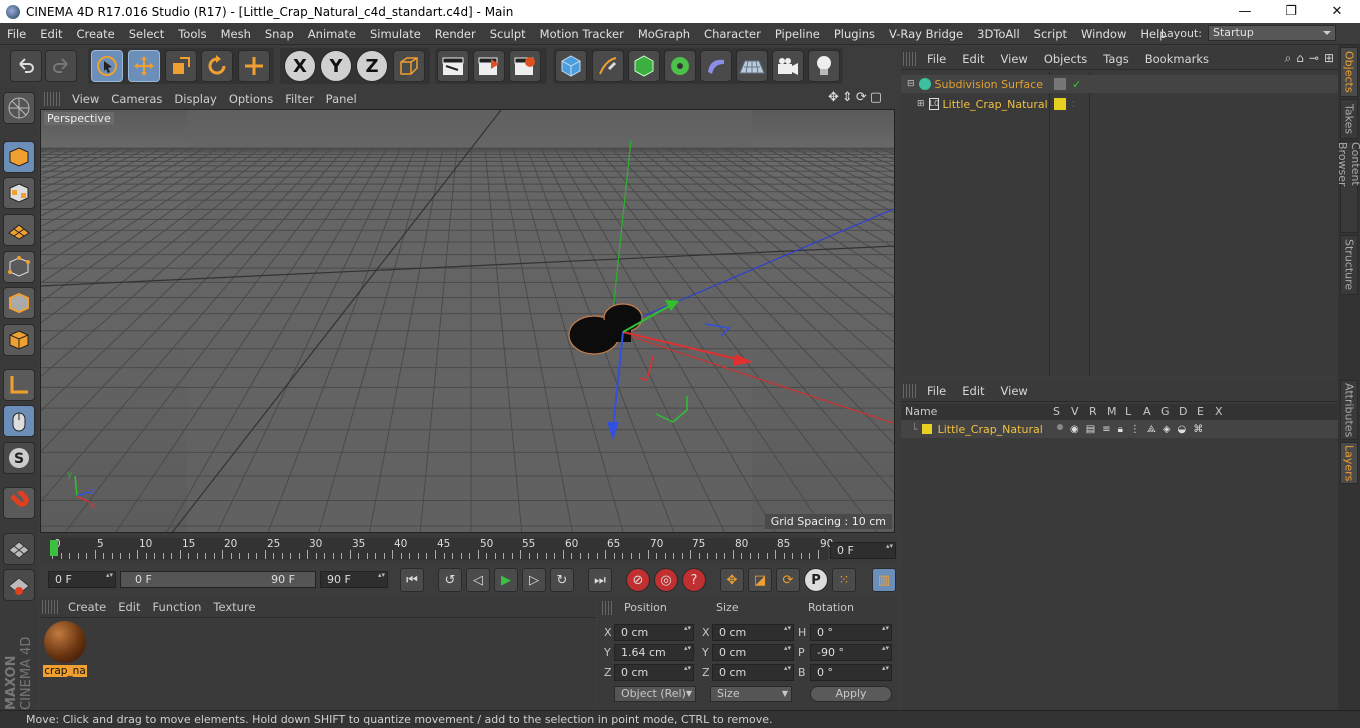 Image resolution: width=1360 pixels, height=728 pixels. I want to click on layer-color-swatch, so click(926, 429).